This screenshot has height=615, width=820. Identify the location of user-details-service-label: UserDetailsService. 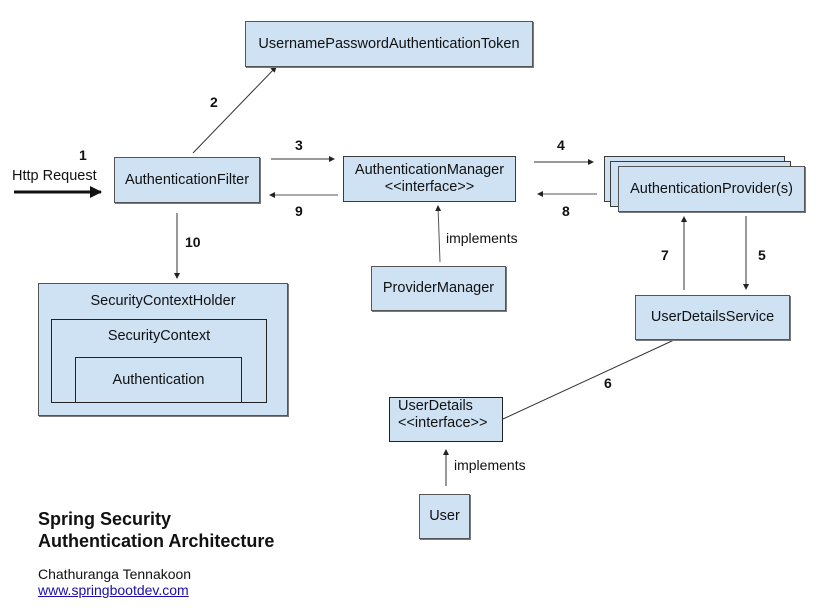
(712, 317).